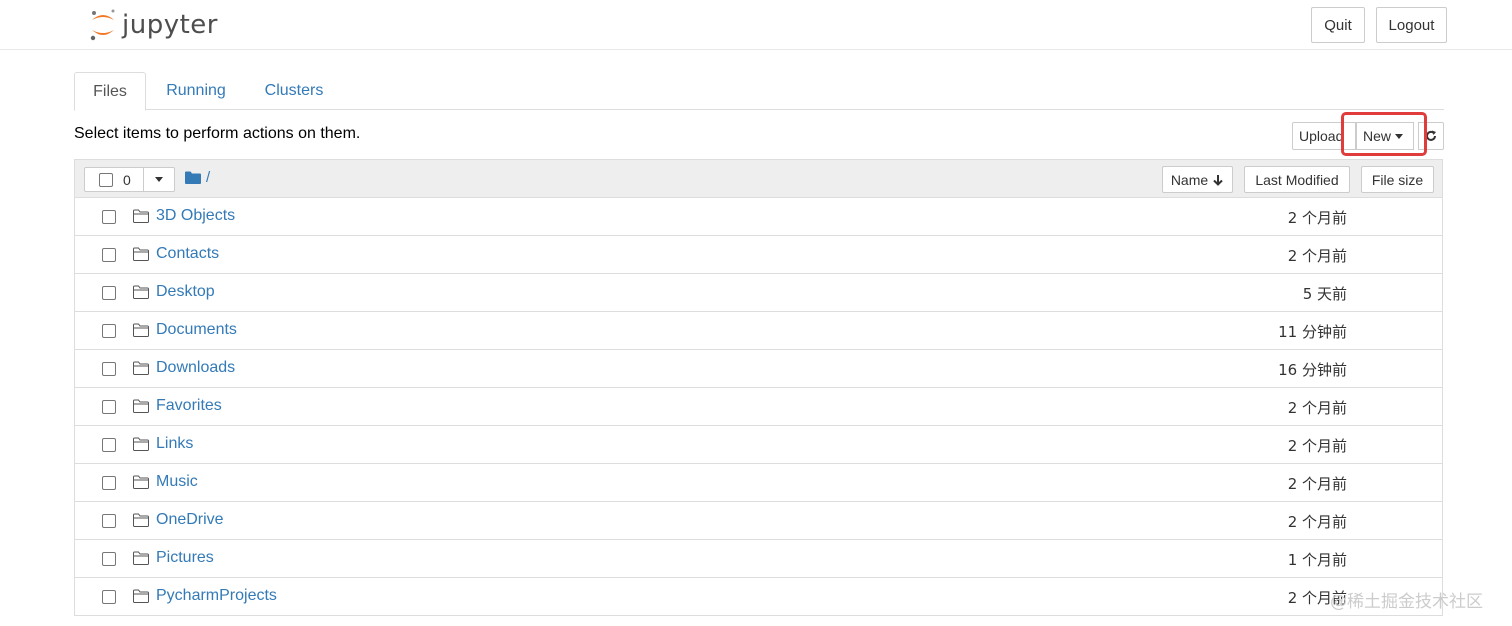  I want to click on file-name-link: Desktop, so click(185, 292).